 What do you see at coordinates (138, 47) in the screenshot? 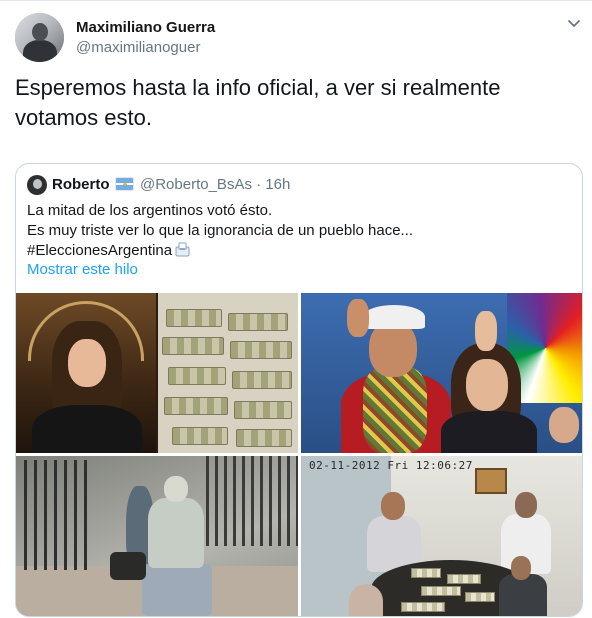
I see `author-handle: @maximilianoguer` at bounding box center [138, 47].